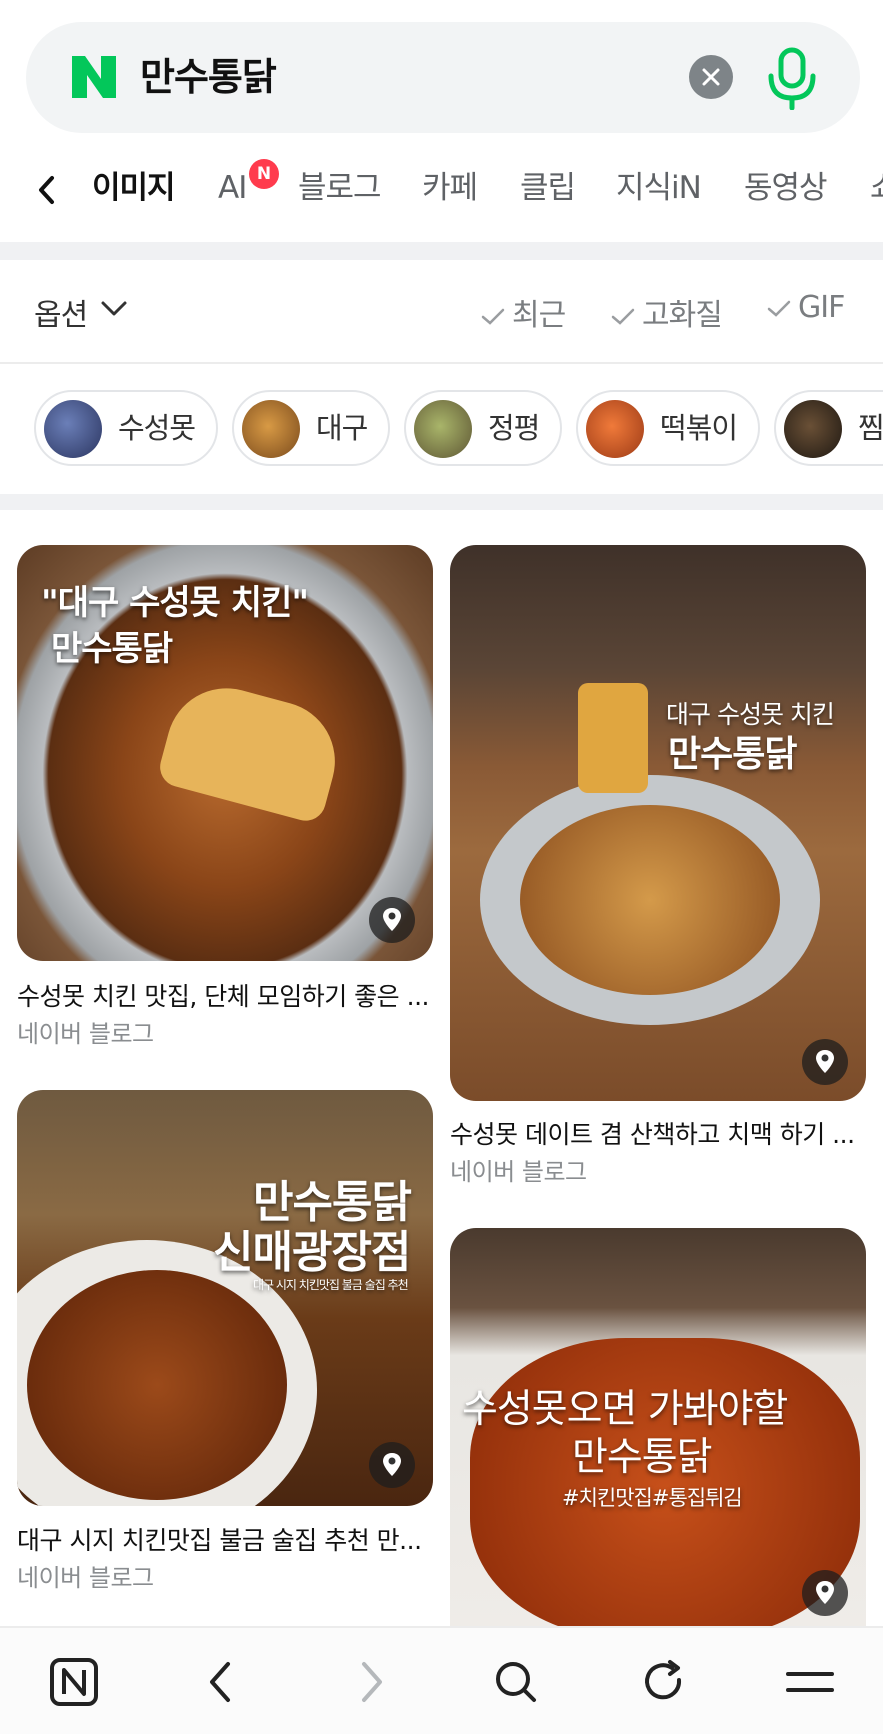  What do you see at coordinates (370, 1682) in the screenshot?
I see `forward-arrow-icon` at bounding box center [370, 1682].